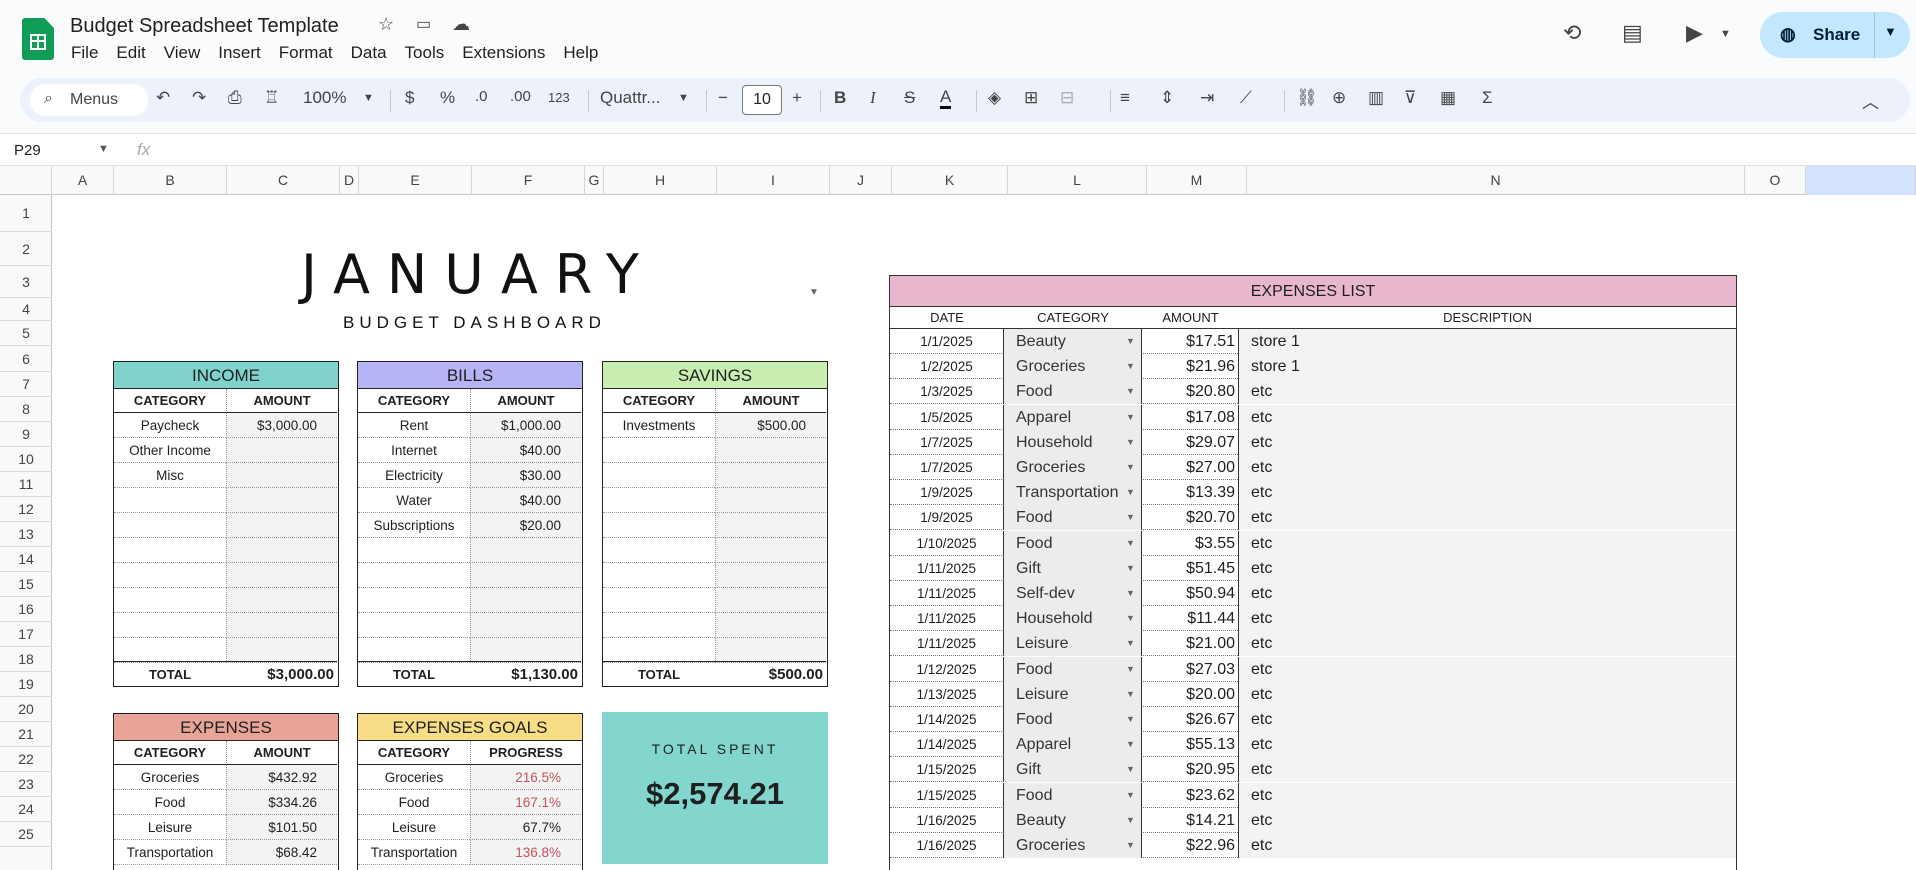  I want to click on bills-row-category: Internet, so click(414, 450).